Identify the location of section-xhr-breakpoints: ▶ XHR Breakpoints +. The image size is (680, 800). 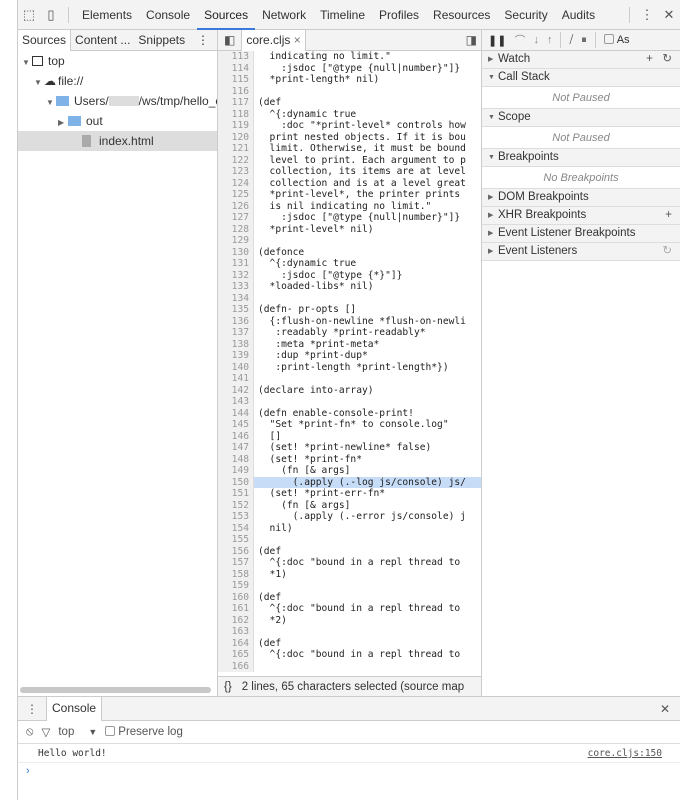
(581, 216).